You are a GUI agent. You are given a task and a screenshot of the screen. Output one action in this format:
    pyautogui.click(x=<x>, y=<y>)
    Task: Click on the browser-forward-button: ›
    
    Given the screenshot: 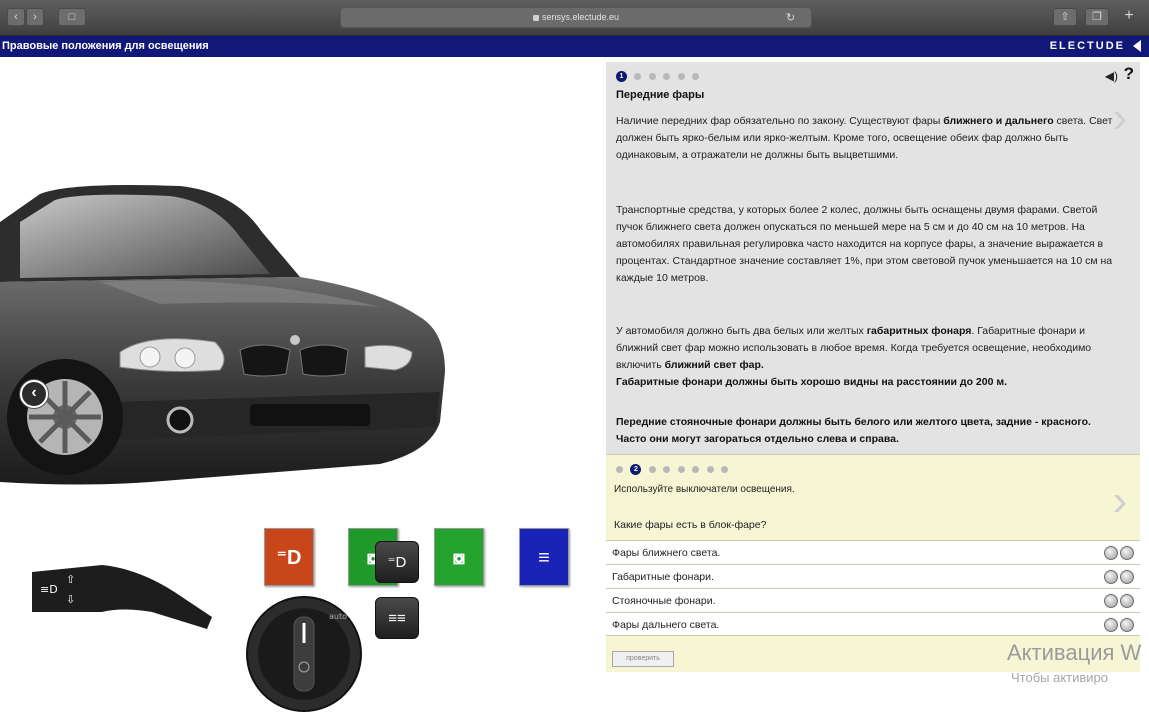 What is the action you would take?
    pyautogui.click(x=35, y=17)
    